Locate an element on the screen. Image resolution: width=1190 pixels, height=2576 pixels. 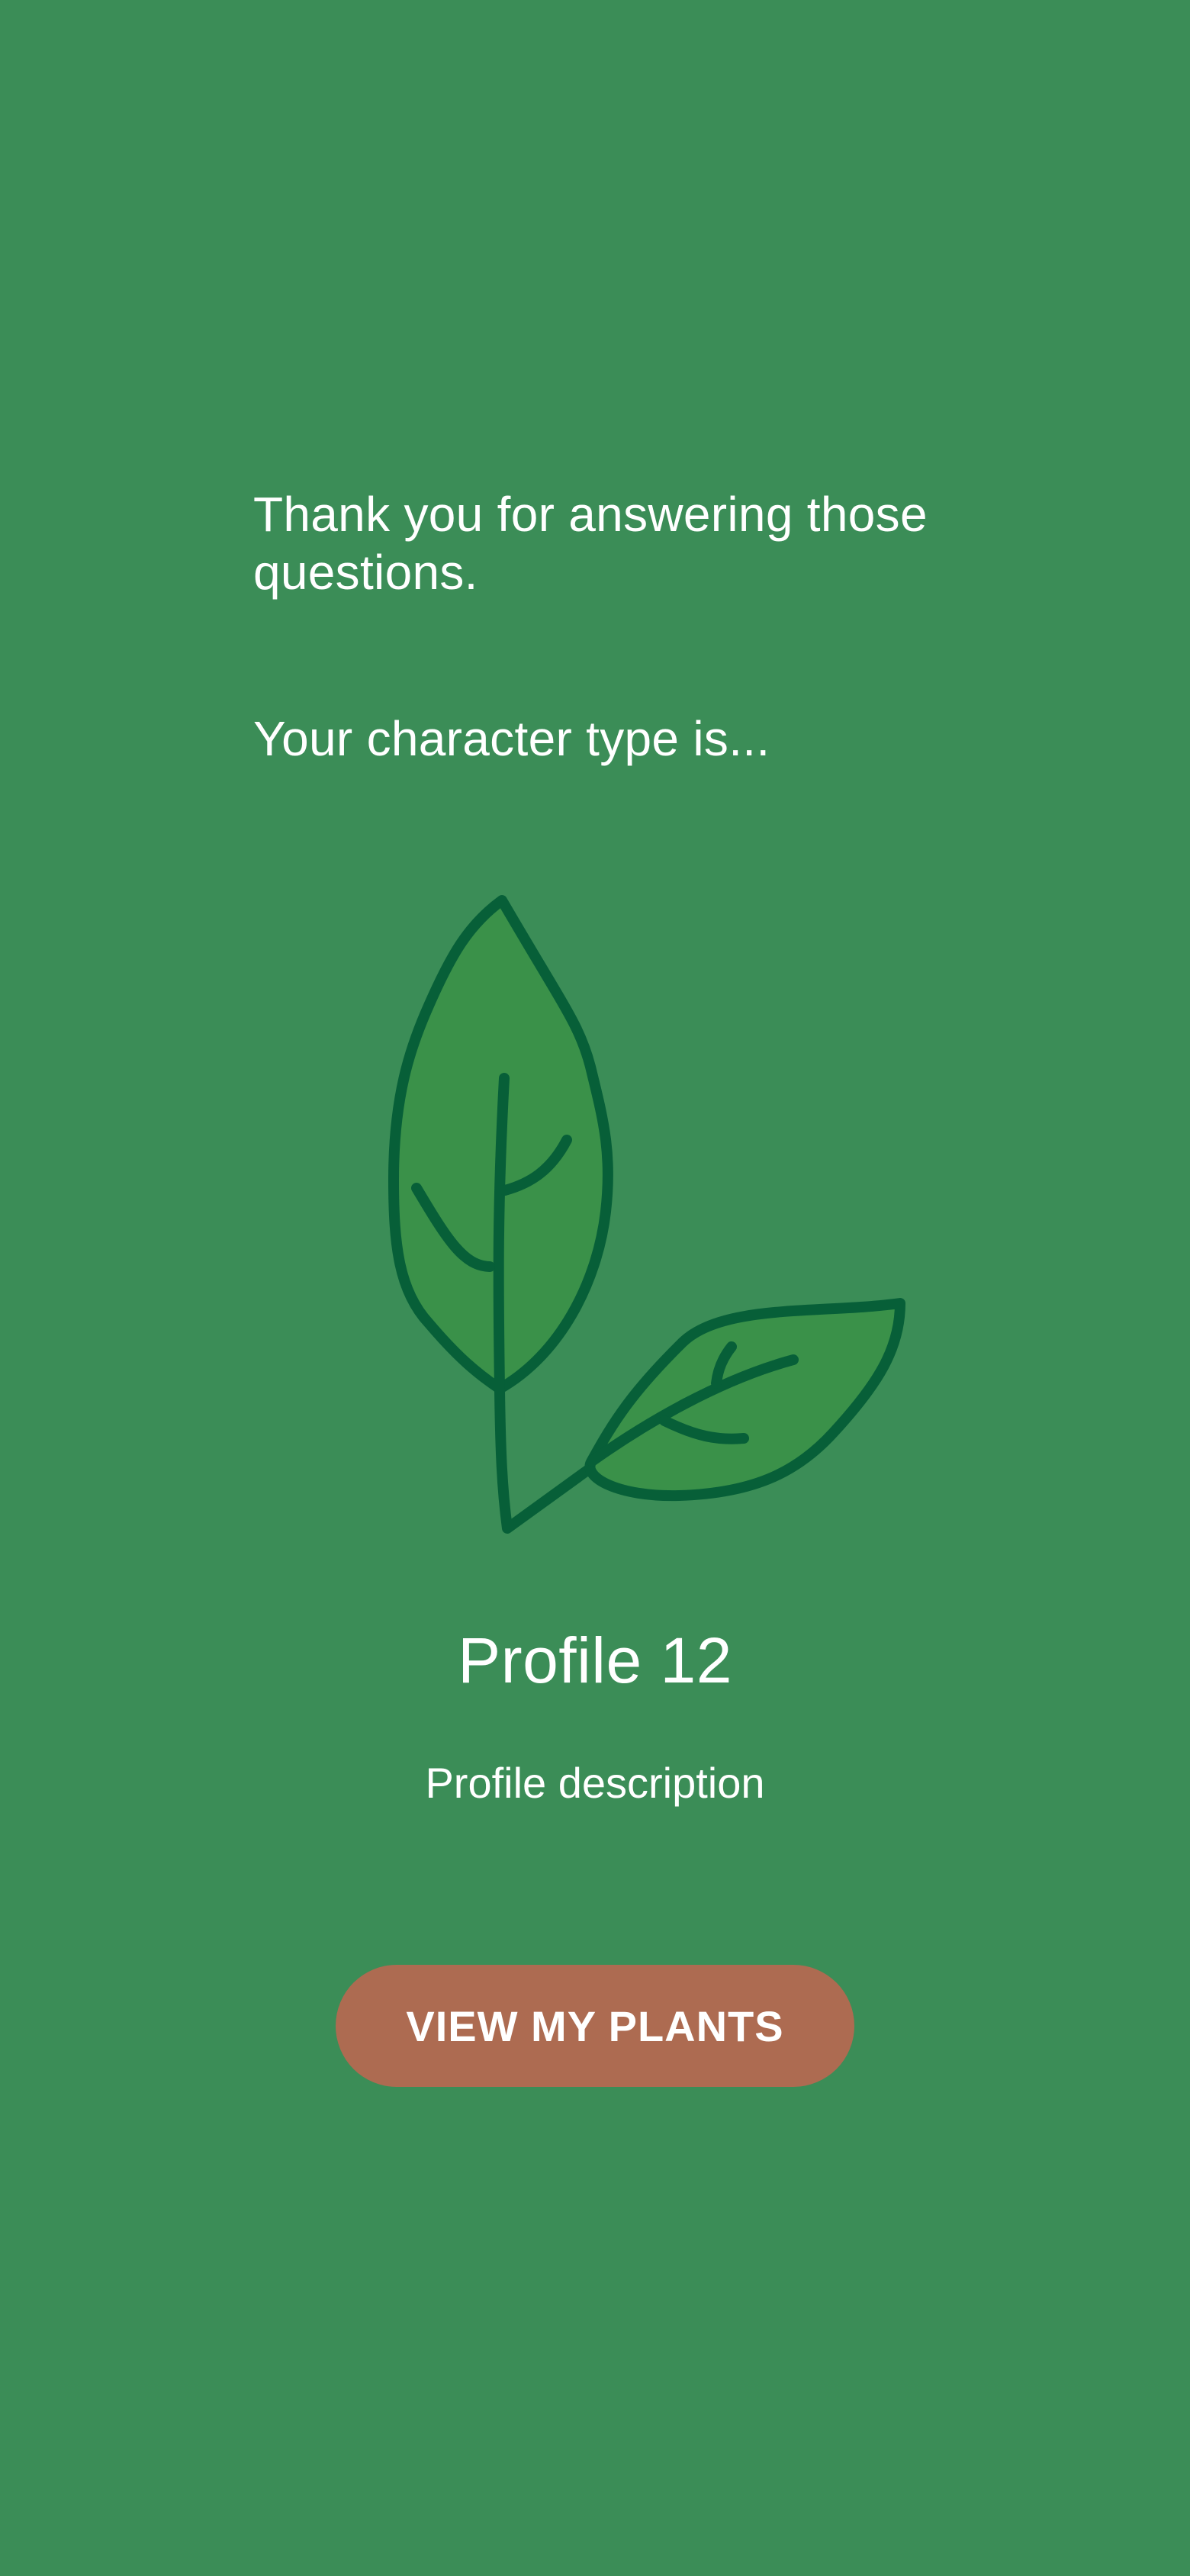
profile-title: Profile 12 is located at coordinates (595, 1660).